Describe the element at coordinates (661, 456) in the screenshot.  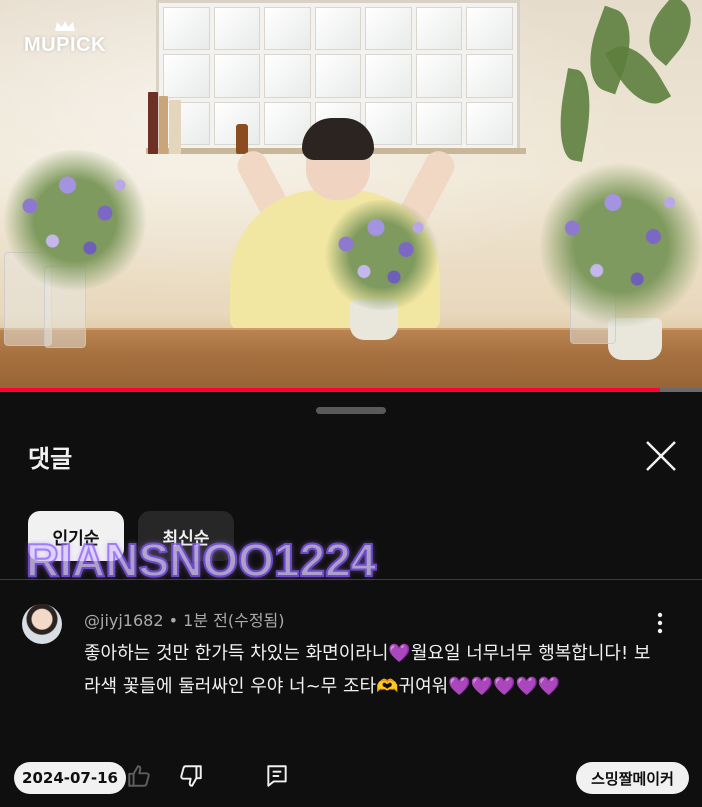
I see `close-icon` at that location.